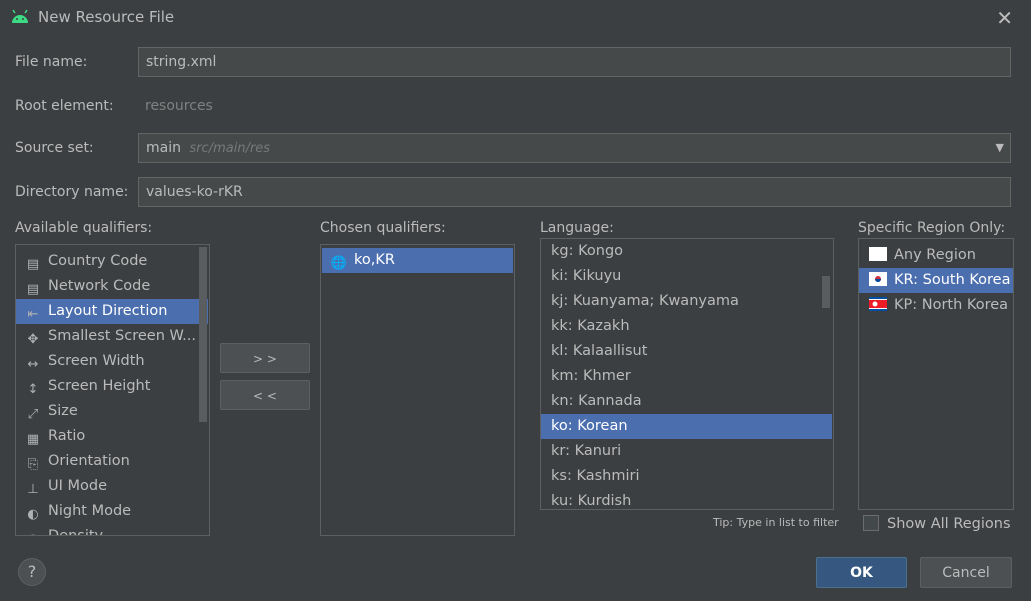 The height and width of the screenshot is (601, 1031). Describe the element at coordinates (1004, 18) in the screenshot. I see `close-icon: ✕` at that location.